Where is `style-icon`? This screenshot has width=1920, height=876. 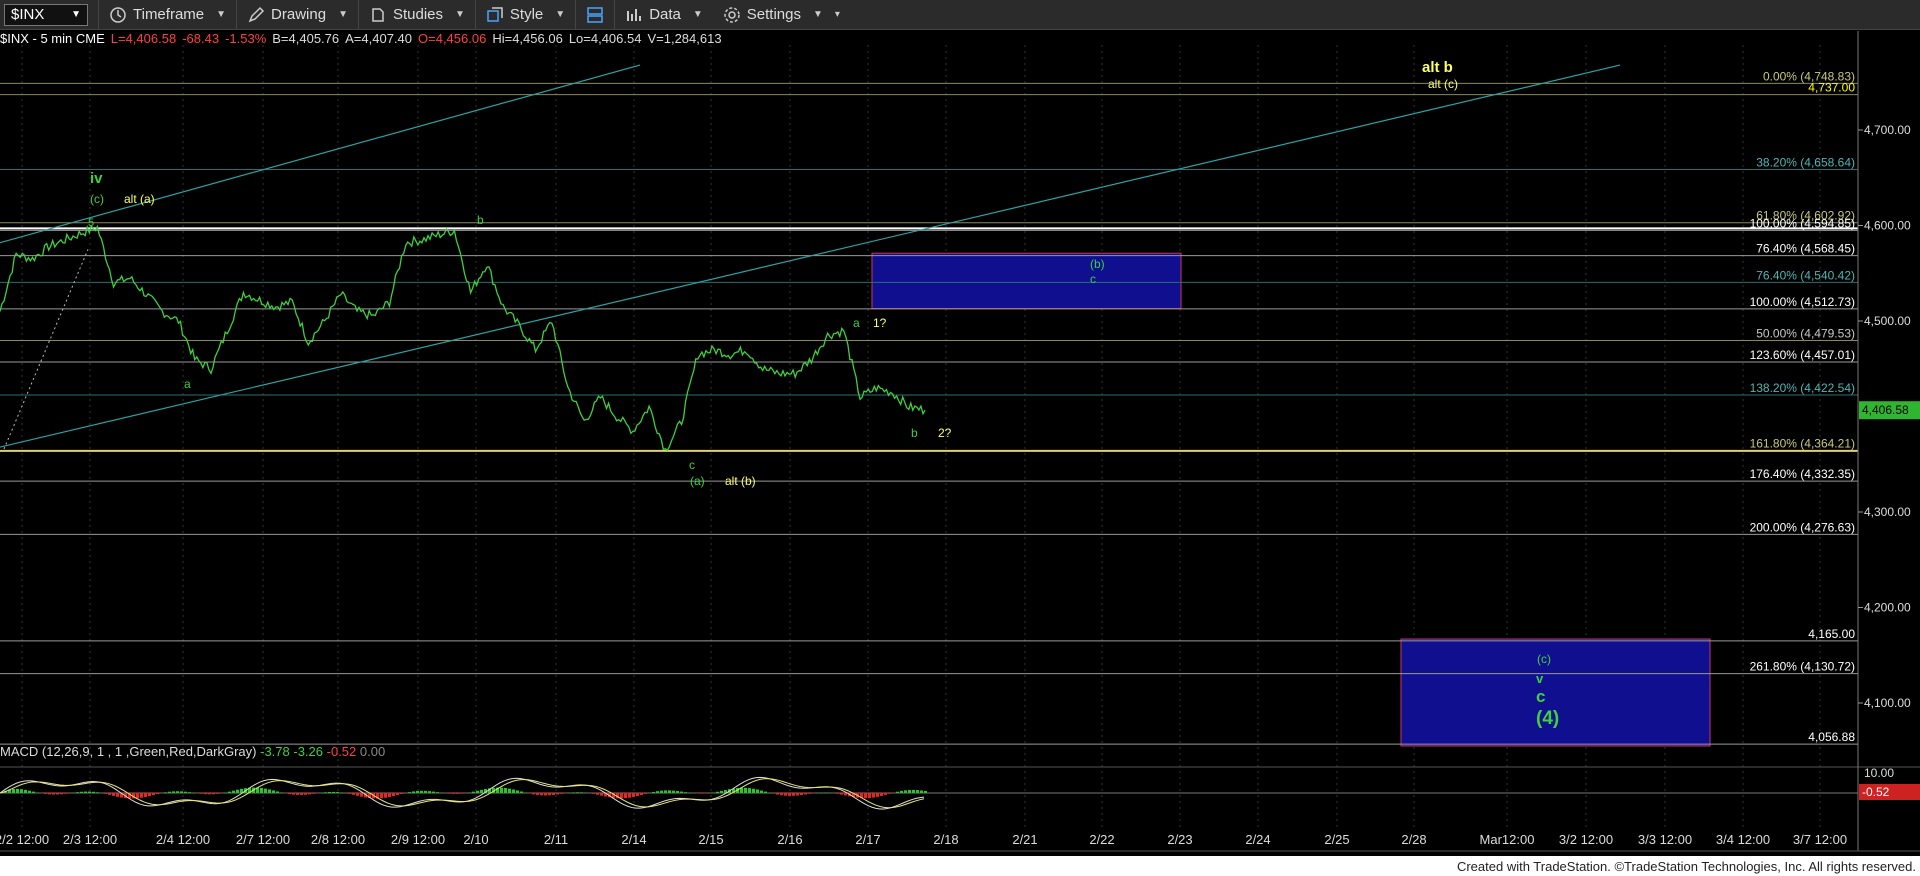 style-icon is located at coordinates (495, 14).